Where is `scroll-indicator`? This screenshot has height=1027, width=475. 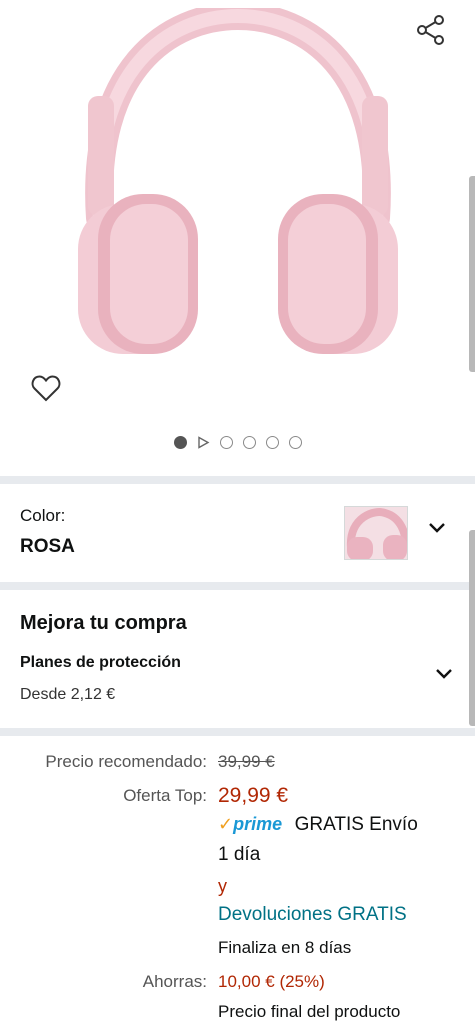 scroll-indicator is located at coordinates (472, 274).